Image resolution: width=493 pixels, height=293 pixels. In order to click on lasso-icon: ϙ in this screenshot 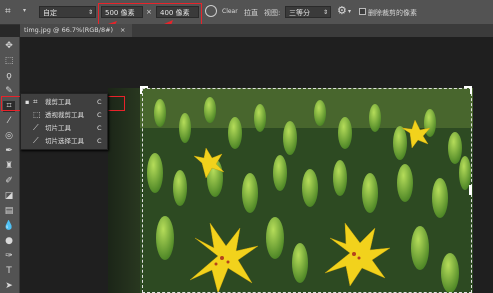, I will do `click(9, 76)`.